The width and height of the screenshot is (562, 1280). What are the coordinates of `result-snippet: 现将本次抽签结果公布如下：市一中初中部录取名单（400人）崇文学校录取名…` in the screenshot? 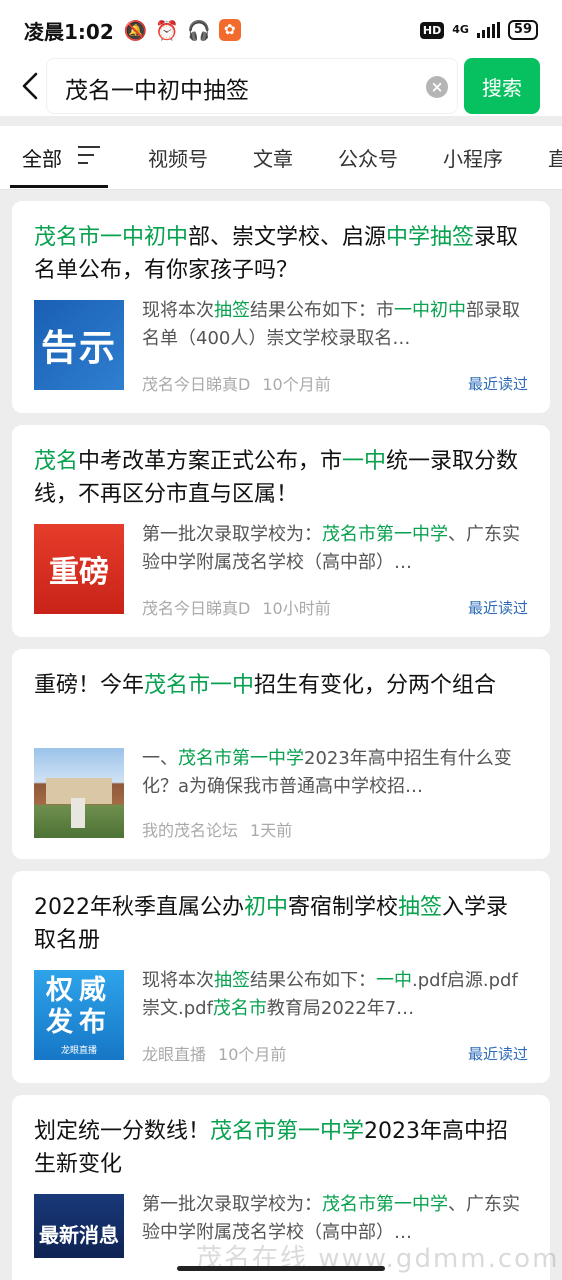 It's located at (336, 325).